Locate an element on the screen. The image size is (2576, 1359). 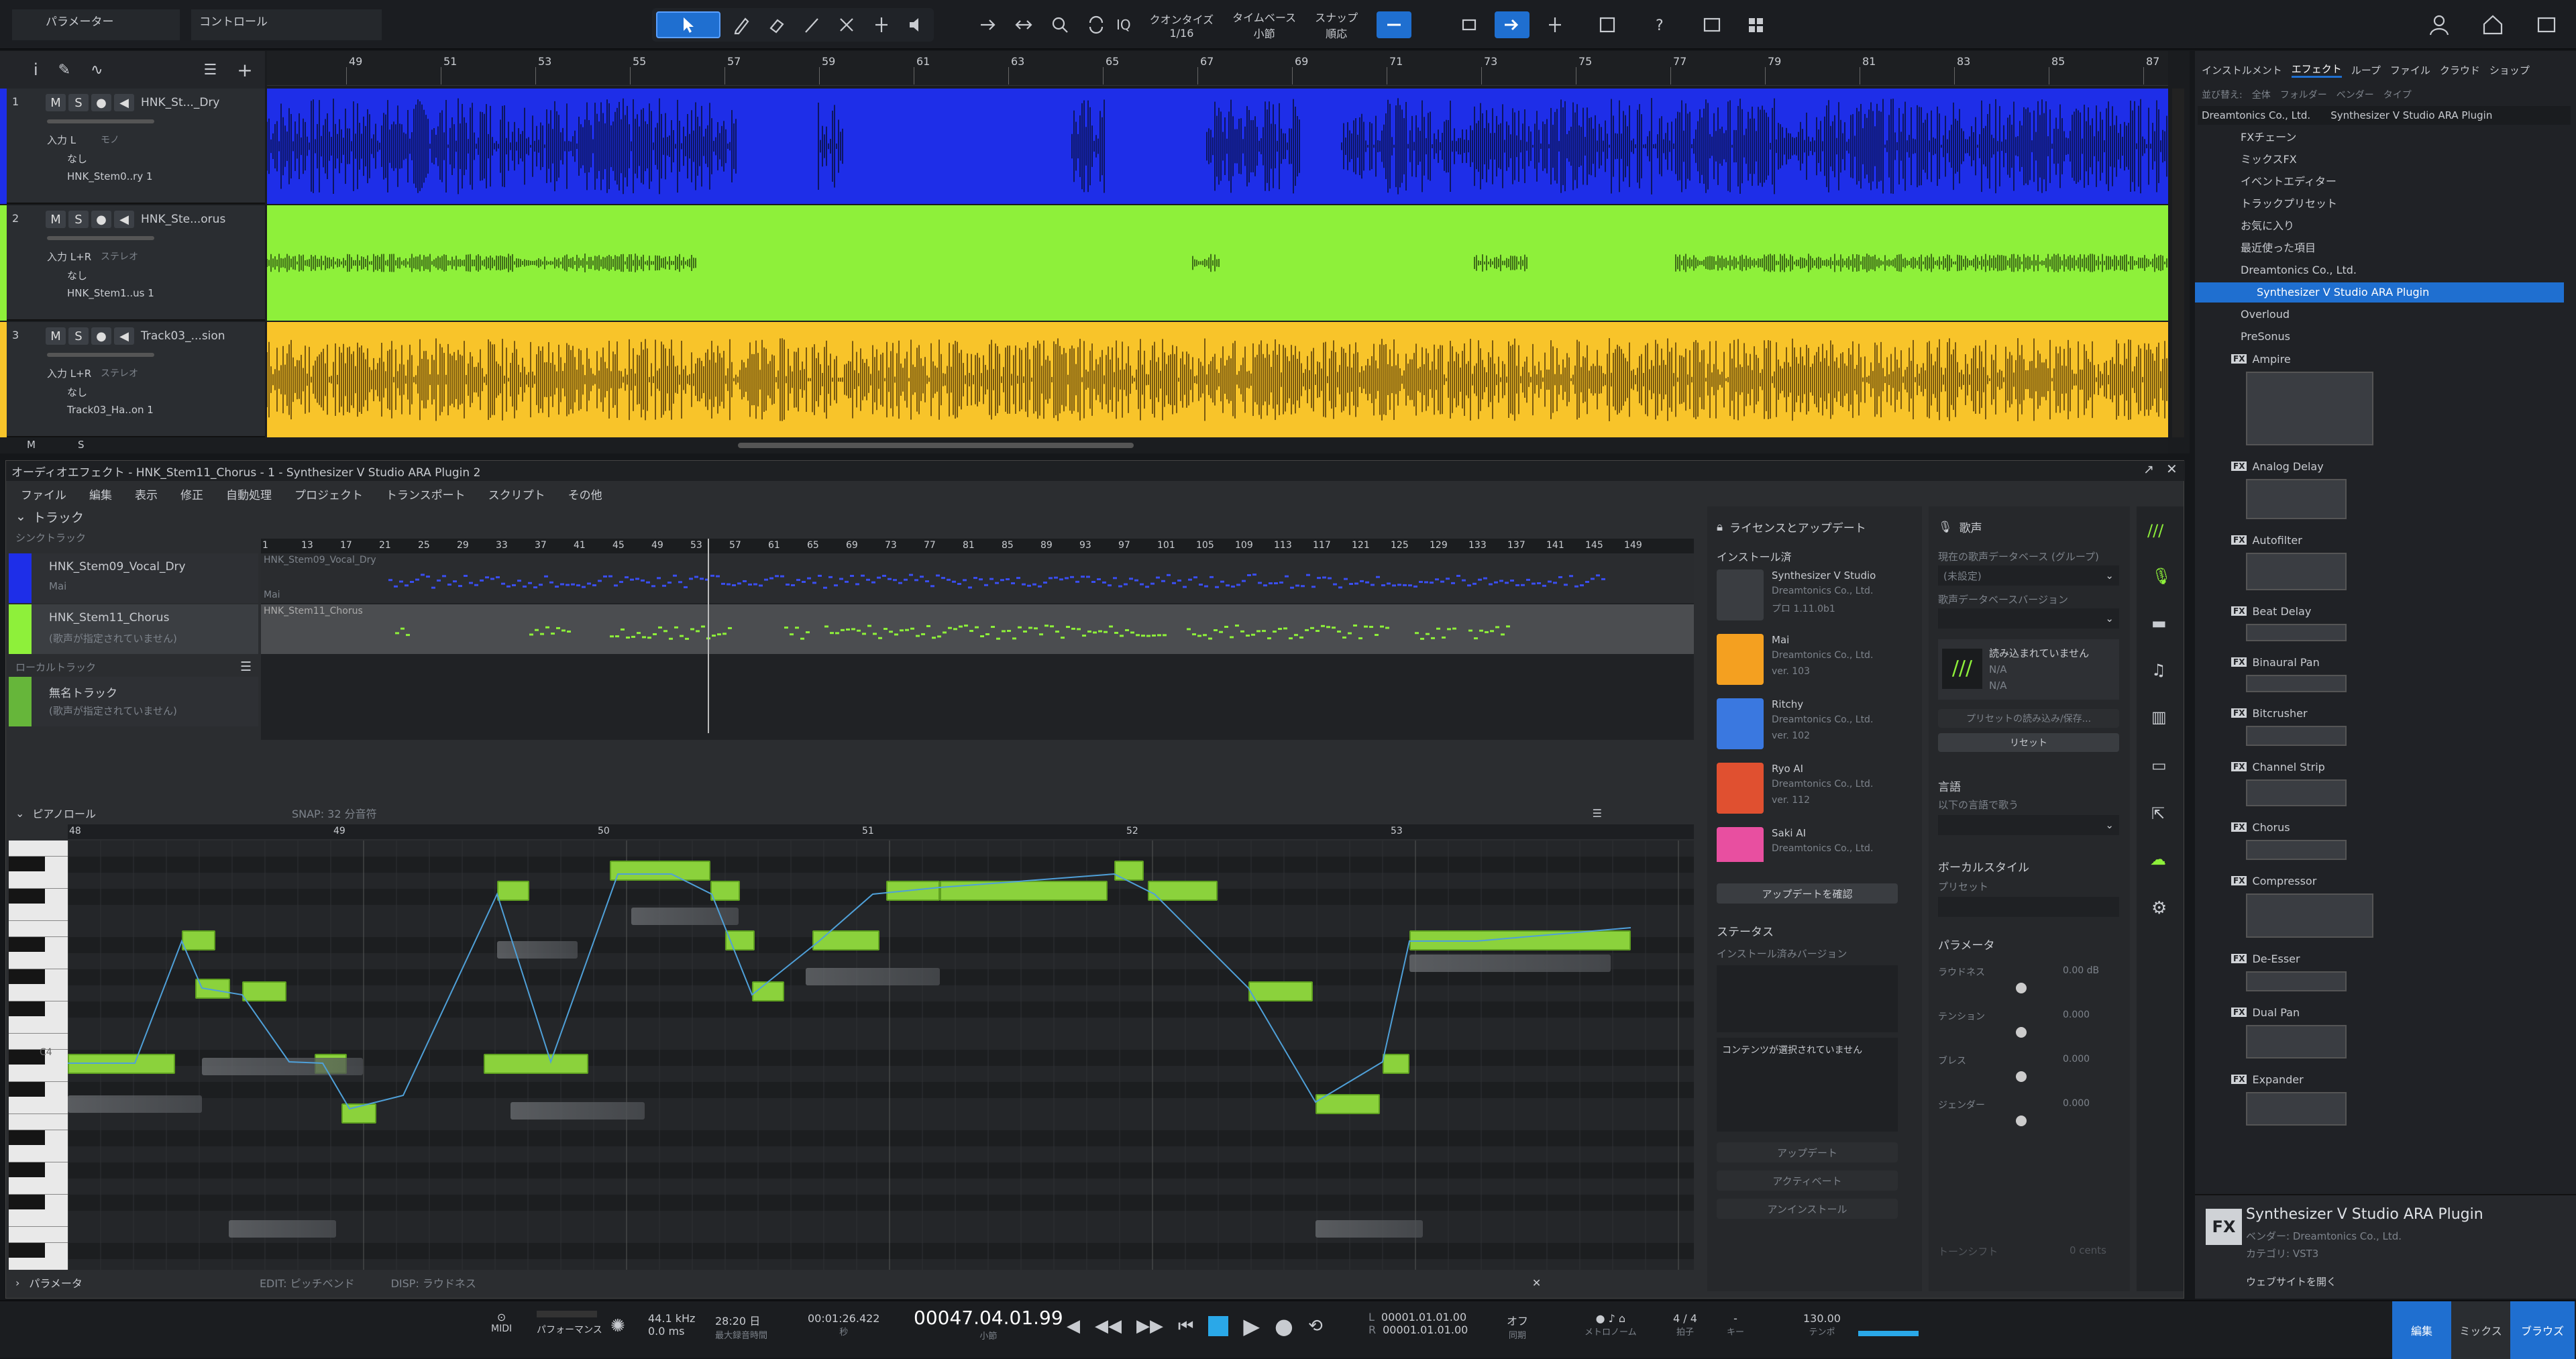
browser-sort-item: ベンダー is located at coordinates (2355, 94).